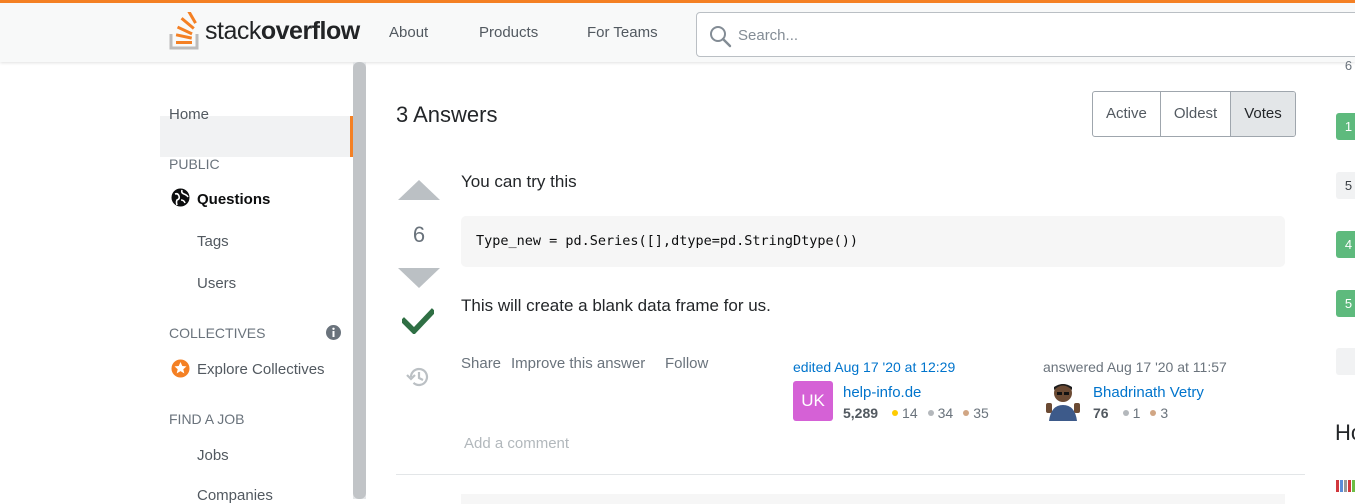  What do you see at coordinates (333, 335) in the screenshot?
I see `info-icon` at bounding box center [333, 335].